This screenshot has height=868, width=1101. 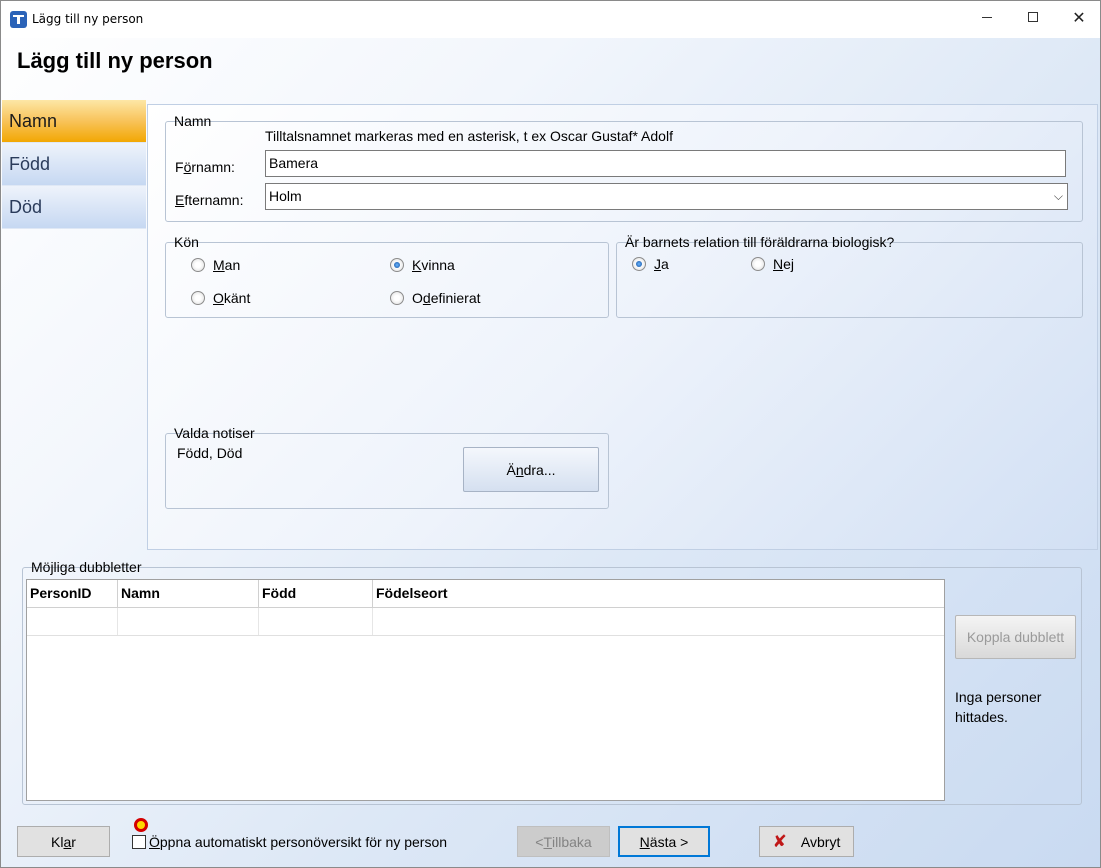 I want to click on cancel-button: ✘ Avbryt, so click(x=806, y=841).